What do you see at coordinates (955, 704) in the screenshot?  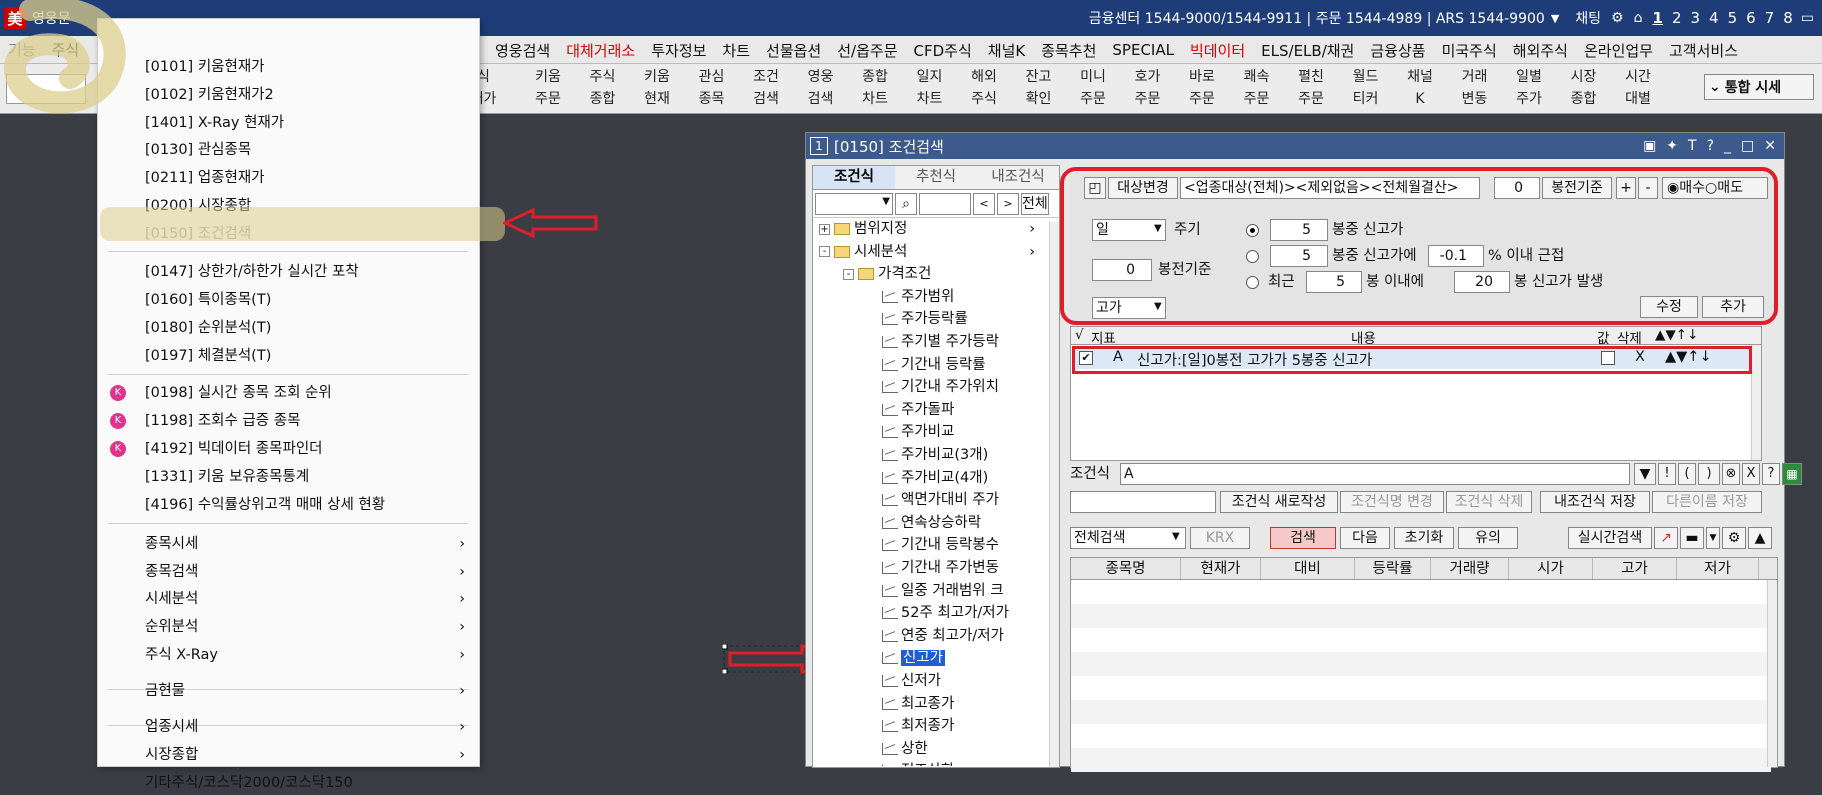 I see `tree-item: 최고종가` at bounding box center [955, 704].